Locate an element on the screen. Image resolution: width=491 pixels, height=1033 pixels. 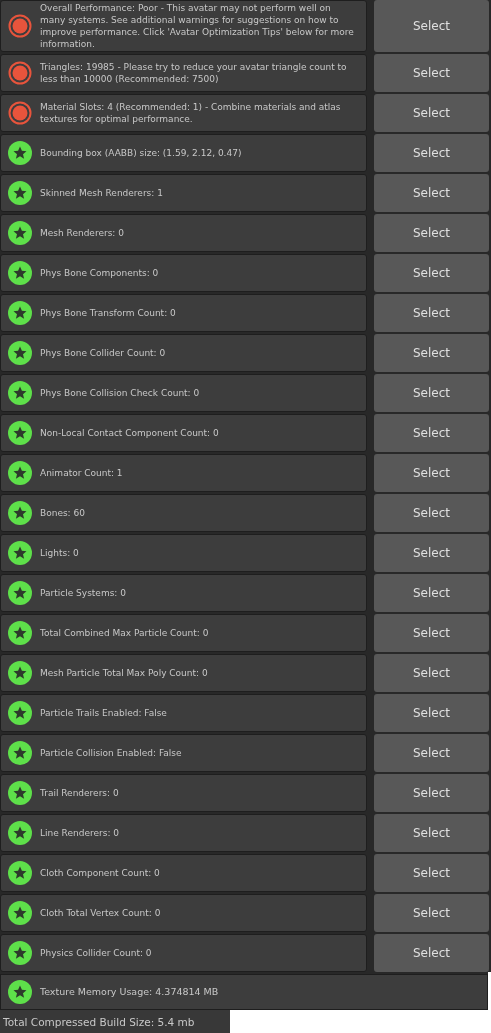
build-size-text: Total Compressed Build Size: 5.4 mb is located at coordinates (99, 1022).